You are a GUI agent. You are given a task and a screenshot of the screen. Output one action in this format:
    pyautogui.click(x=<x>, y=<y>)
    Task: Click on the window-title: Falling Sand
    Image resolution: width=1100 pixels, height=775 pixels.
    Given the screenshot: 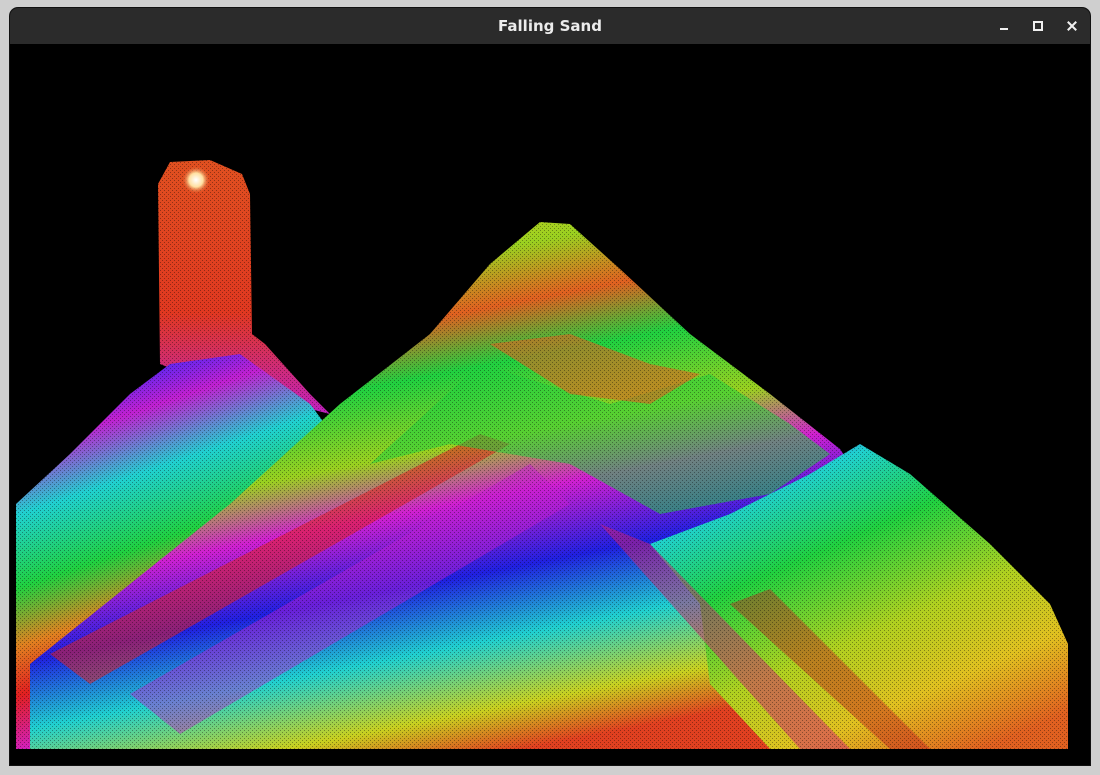 What is the action you would take?
    pyautogui.click(x=550, y=26)
    